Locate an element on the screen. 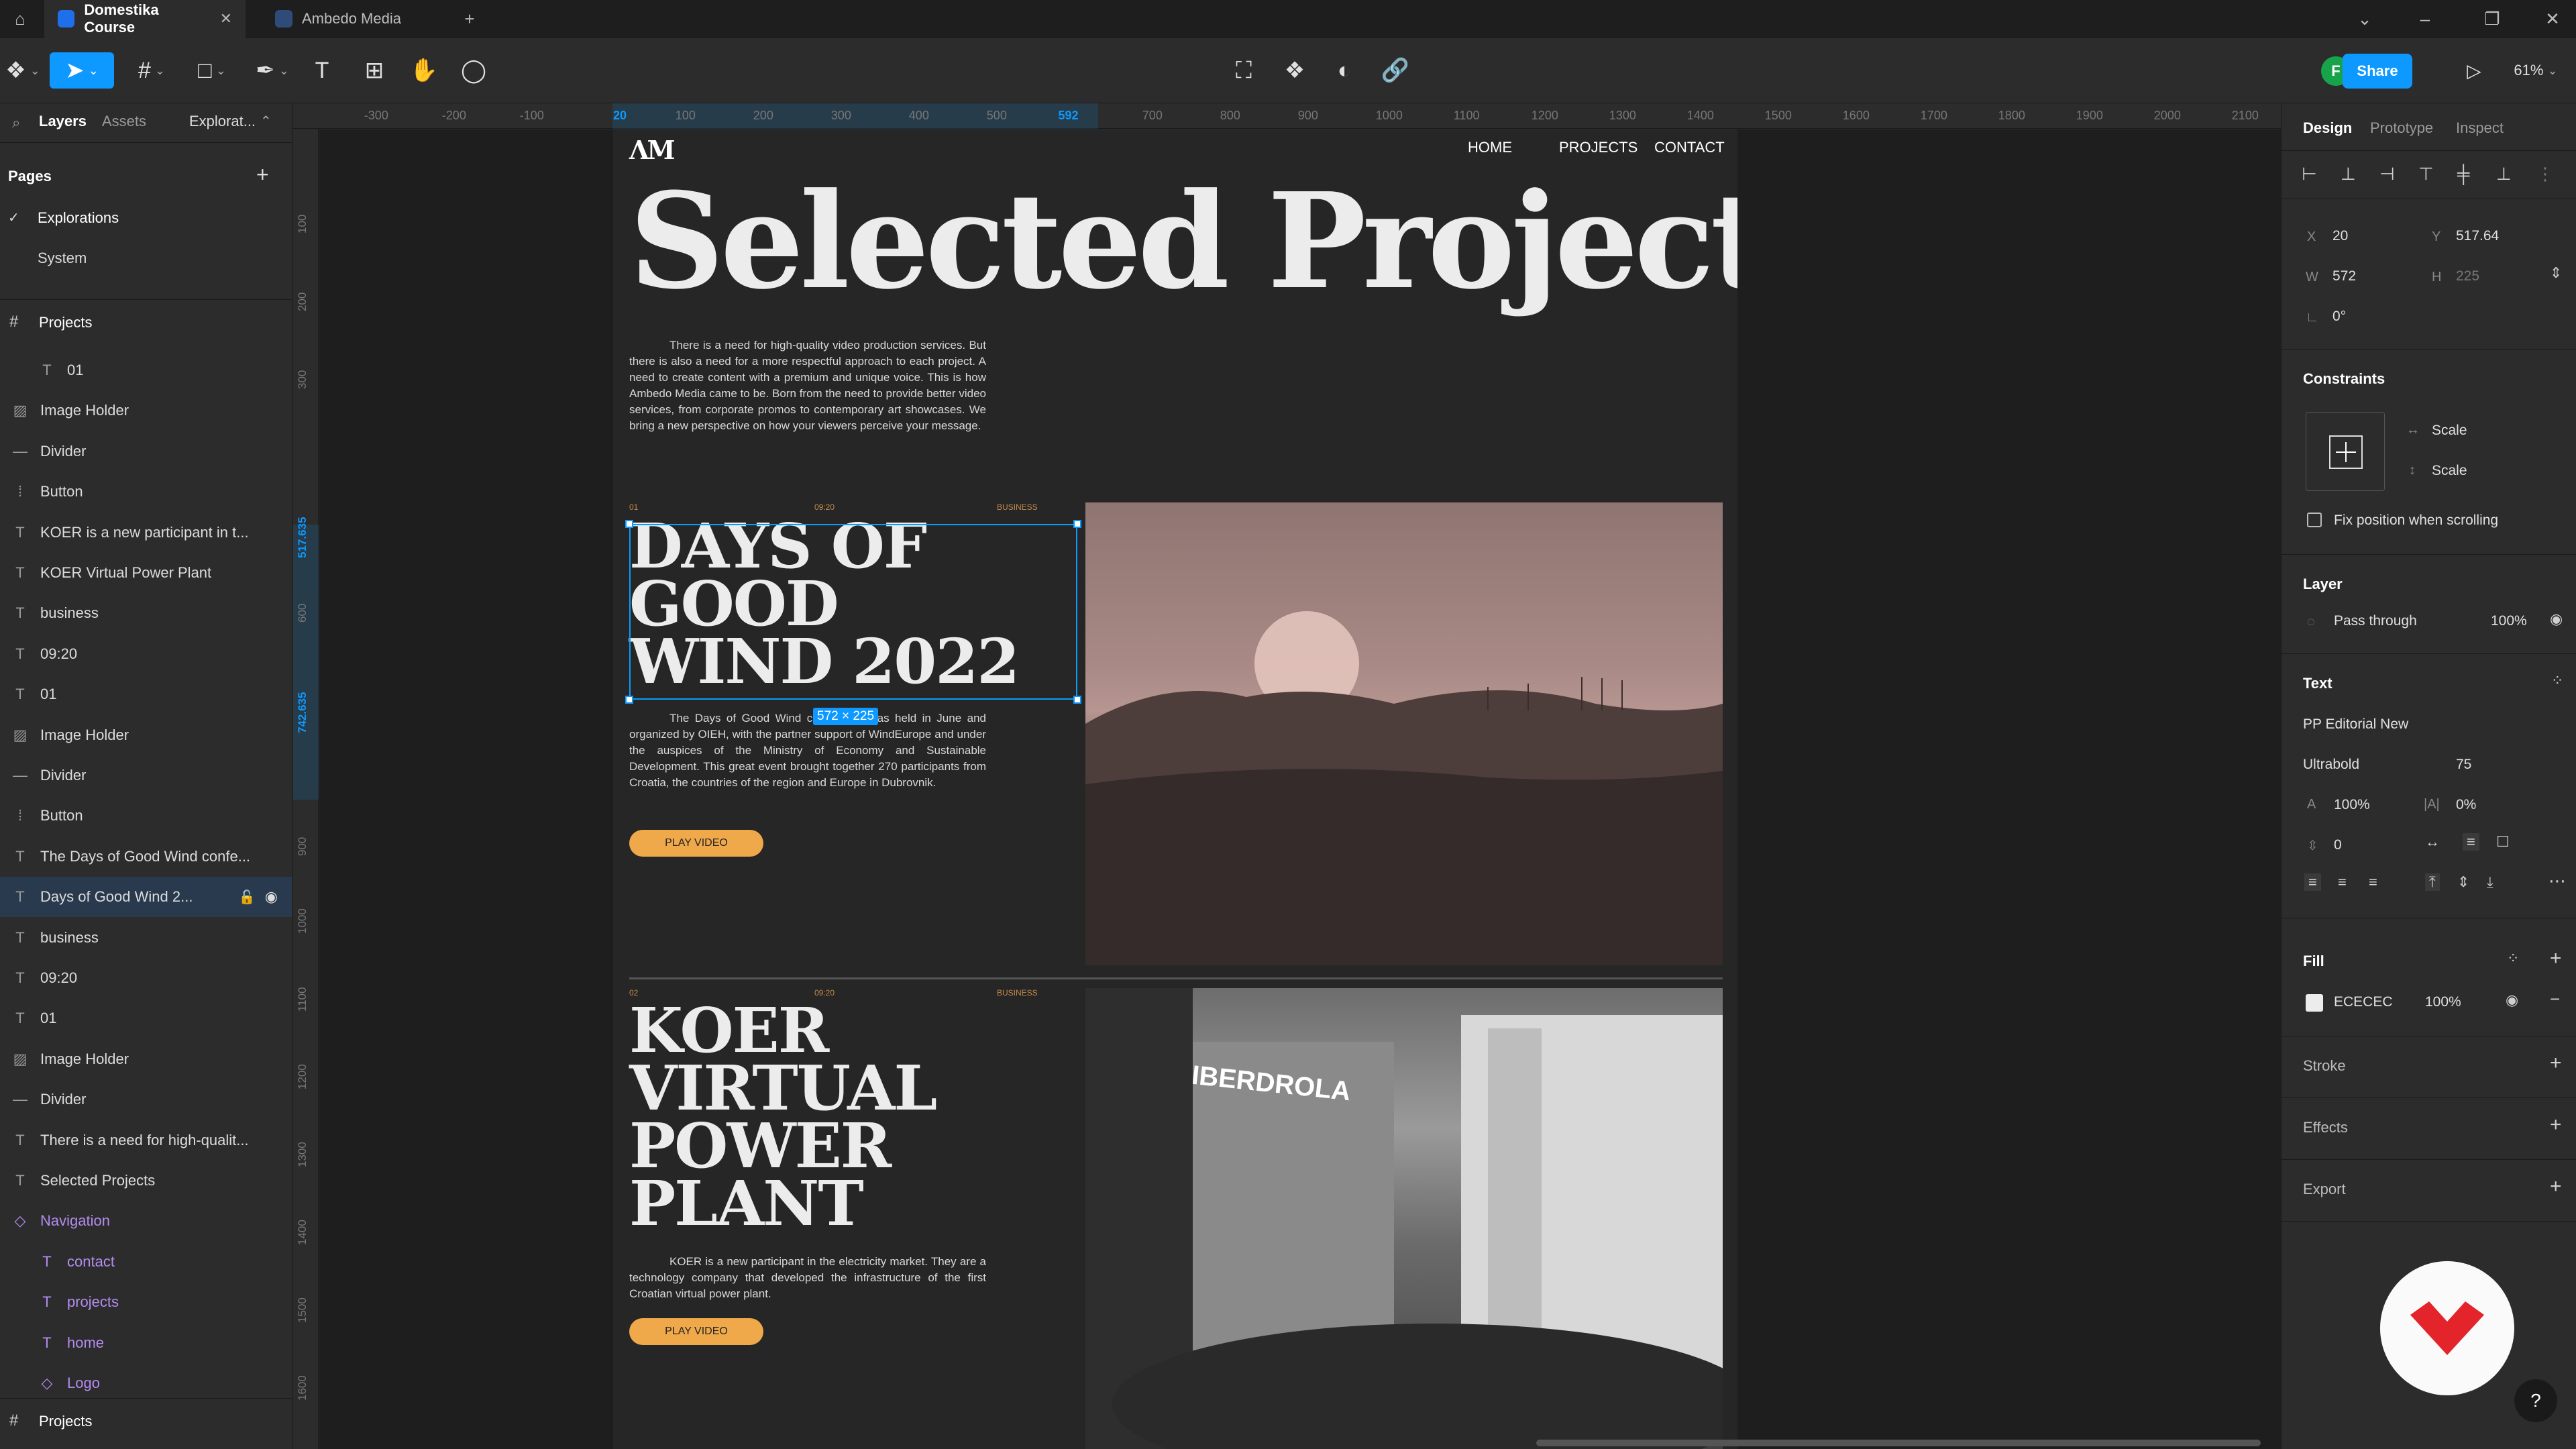 The height and width of the screenshot is (1449, 2576). hand-tool-icon: ✋ is located at coordinates (424, 70).